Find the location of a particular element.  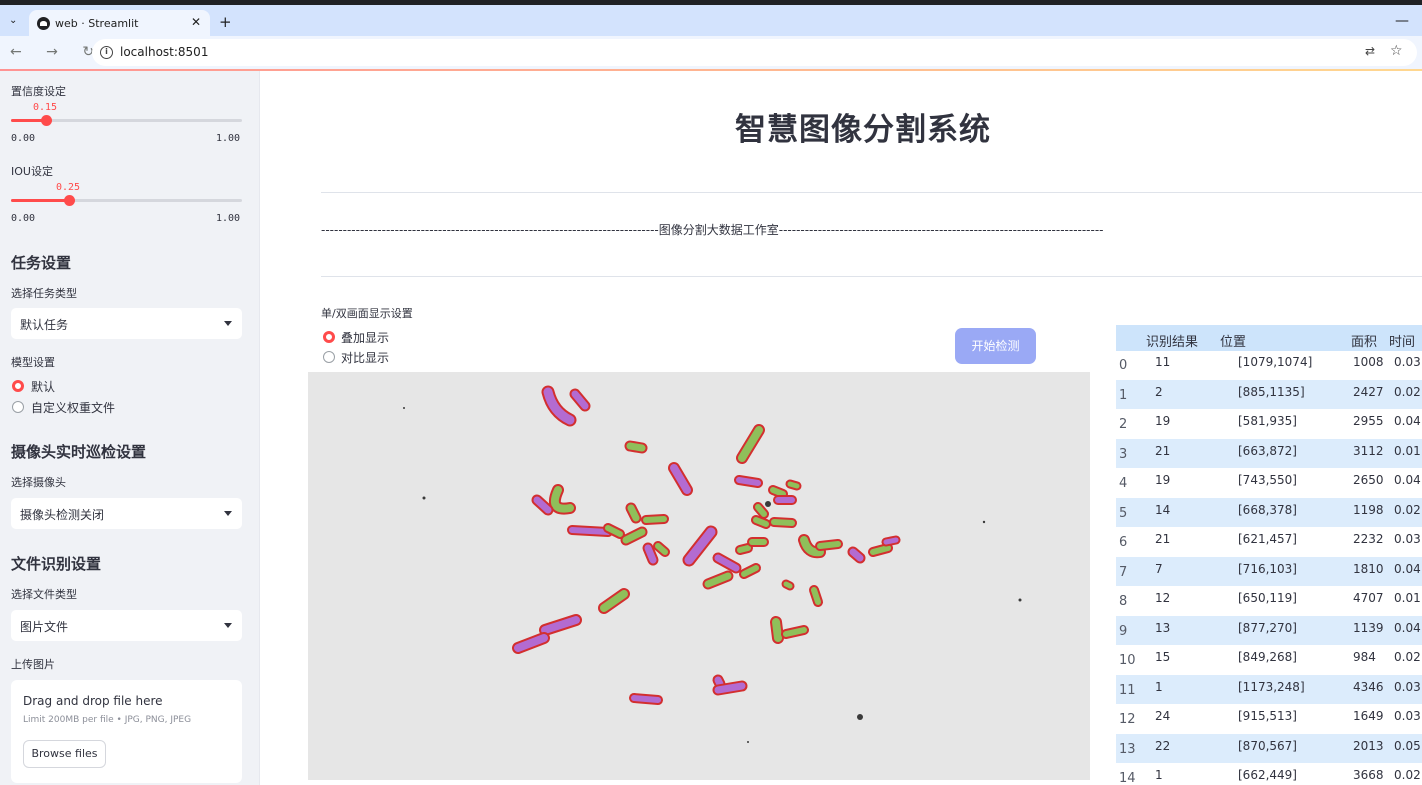

cell-result: 2 is located at coordinates (1159, 391).